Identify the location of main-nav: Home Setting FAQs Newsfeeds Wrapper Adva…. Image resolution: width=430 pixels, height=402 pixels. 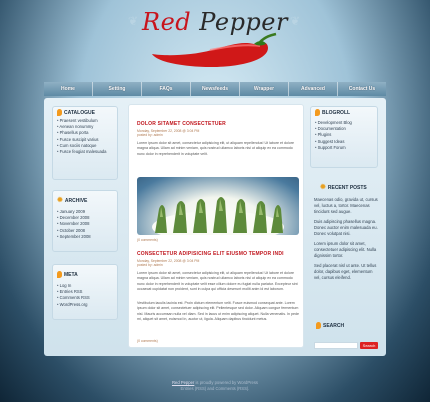
(215, 89).